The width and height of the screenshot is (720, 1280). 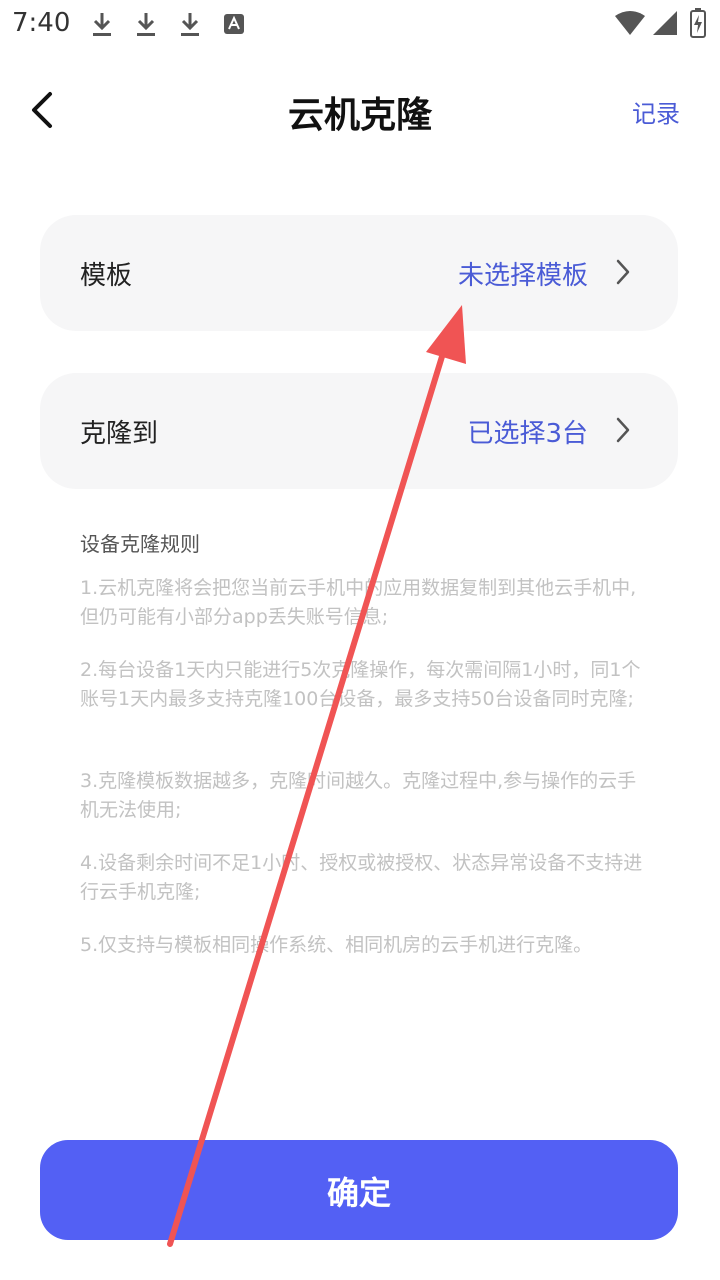 What do you see at coordinates (522, 276) in the screenshot?
I see `template-value: 未选择模板` at bounding box center [522, 276].